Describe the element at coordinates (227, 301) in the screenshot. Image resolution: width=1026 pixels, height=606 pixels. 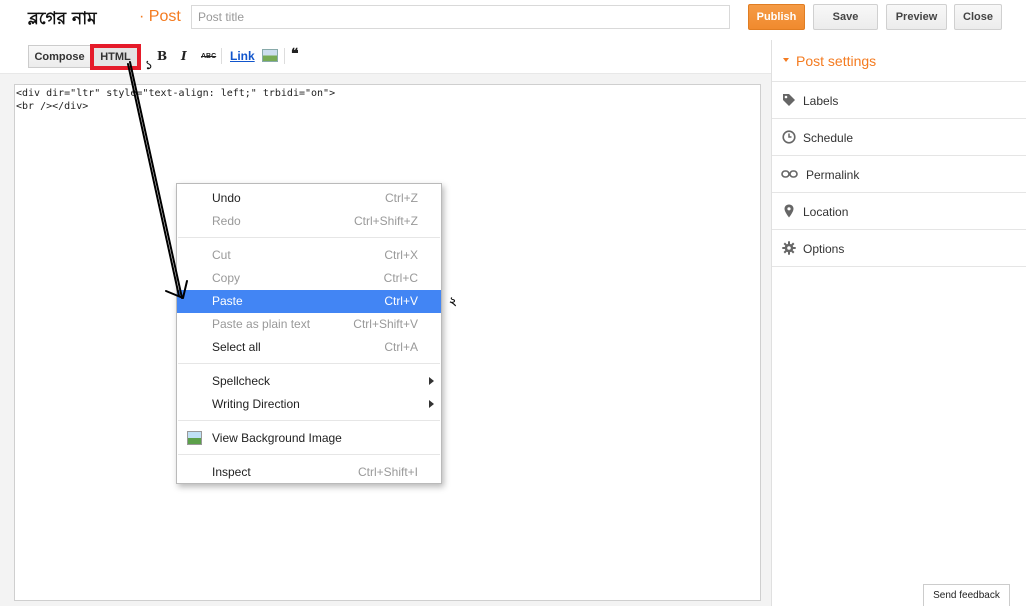
I see `menu-item-label: Paste` at that location.